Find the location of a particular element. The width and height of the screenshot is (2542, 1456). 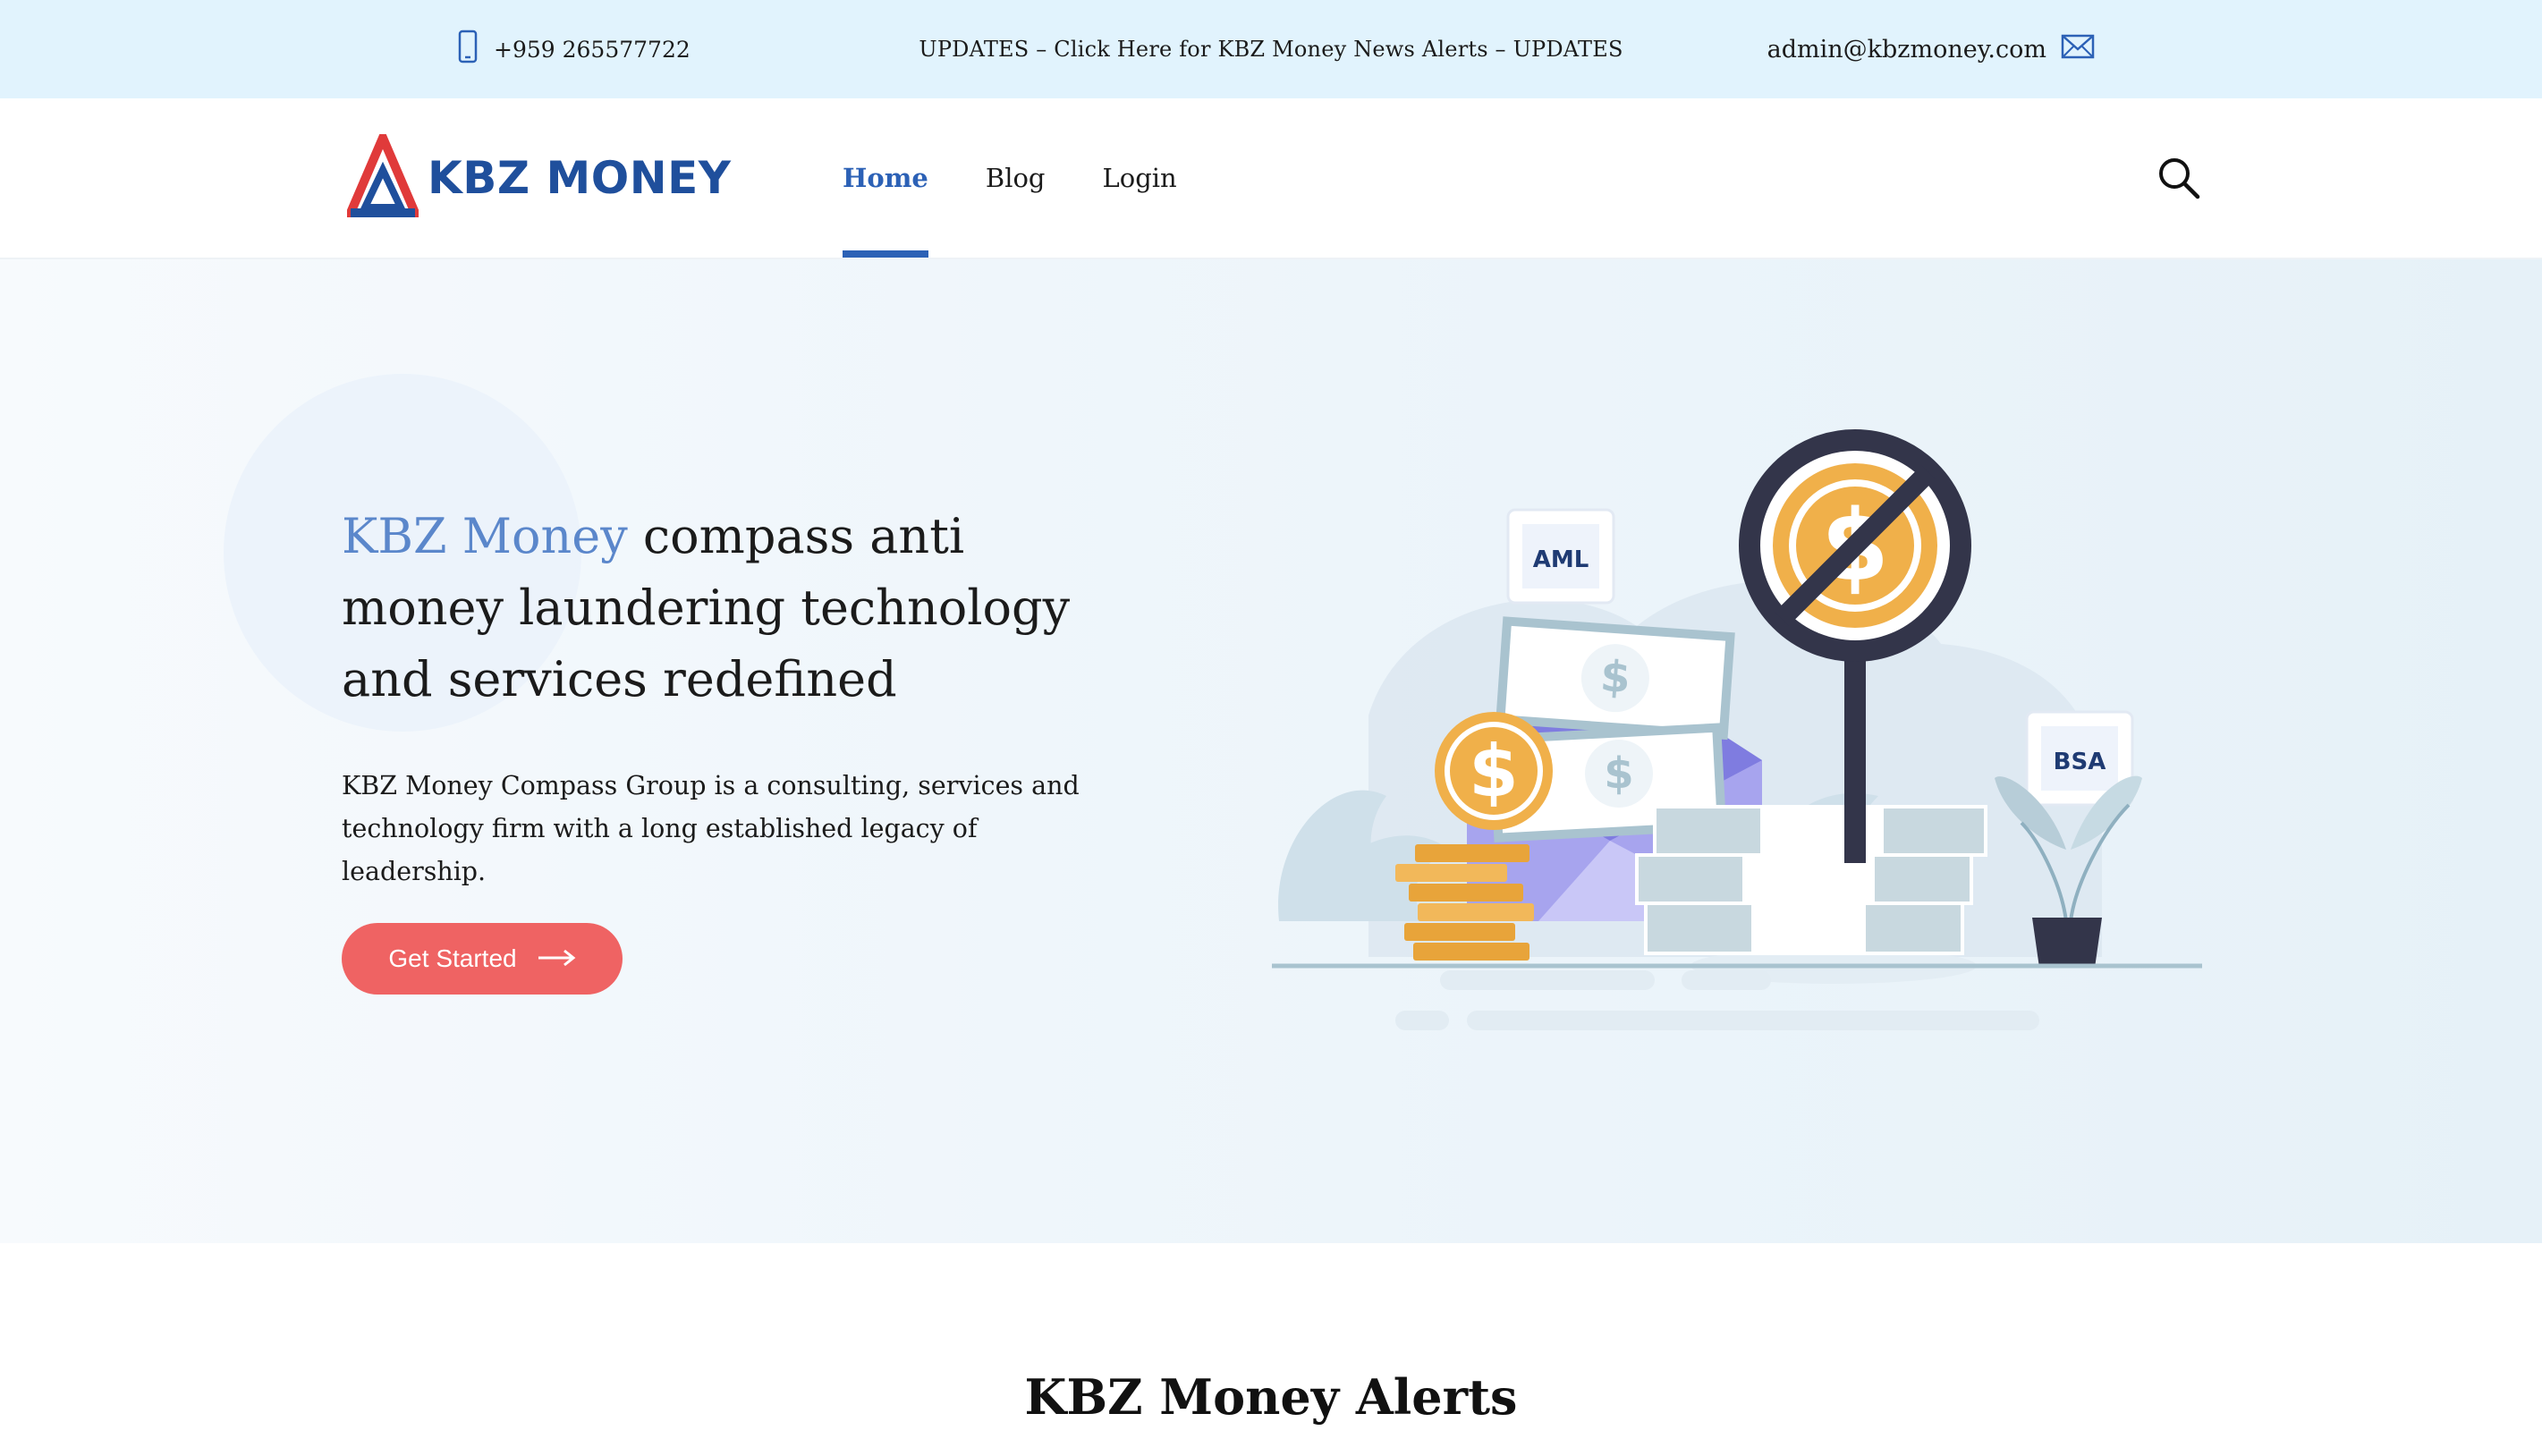

aml-badge-text: AML is located at coordinates (1561, 559).